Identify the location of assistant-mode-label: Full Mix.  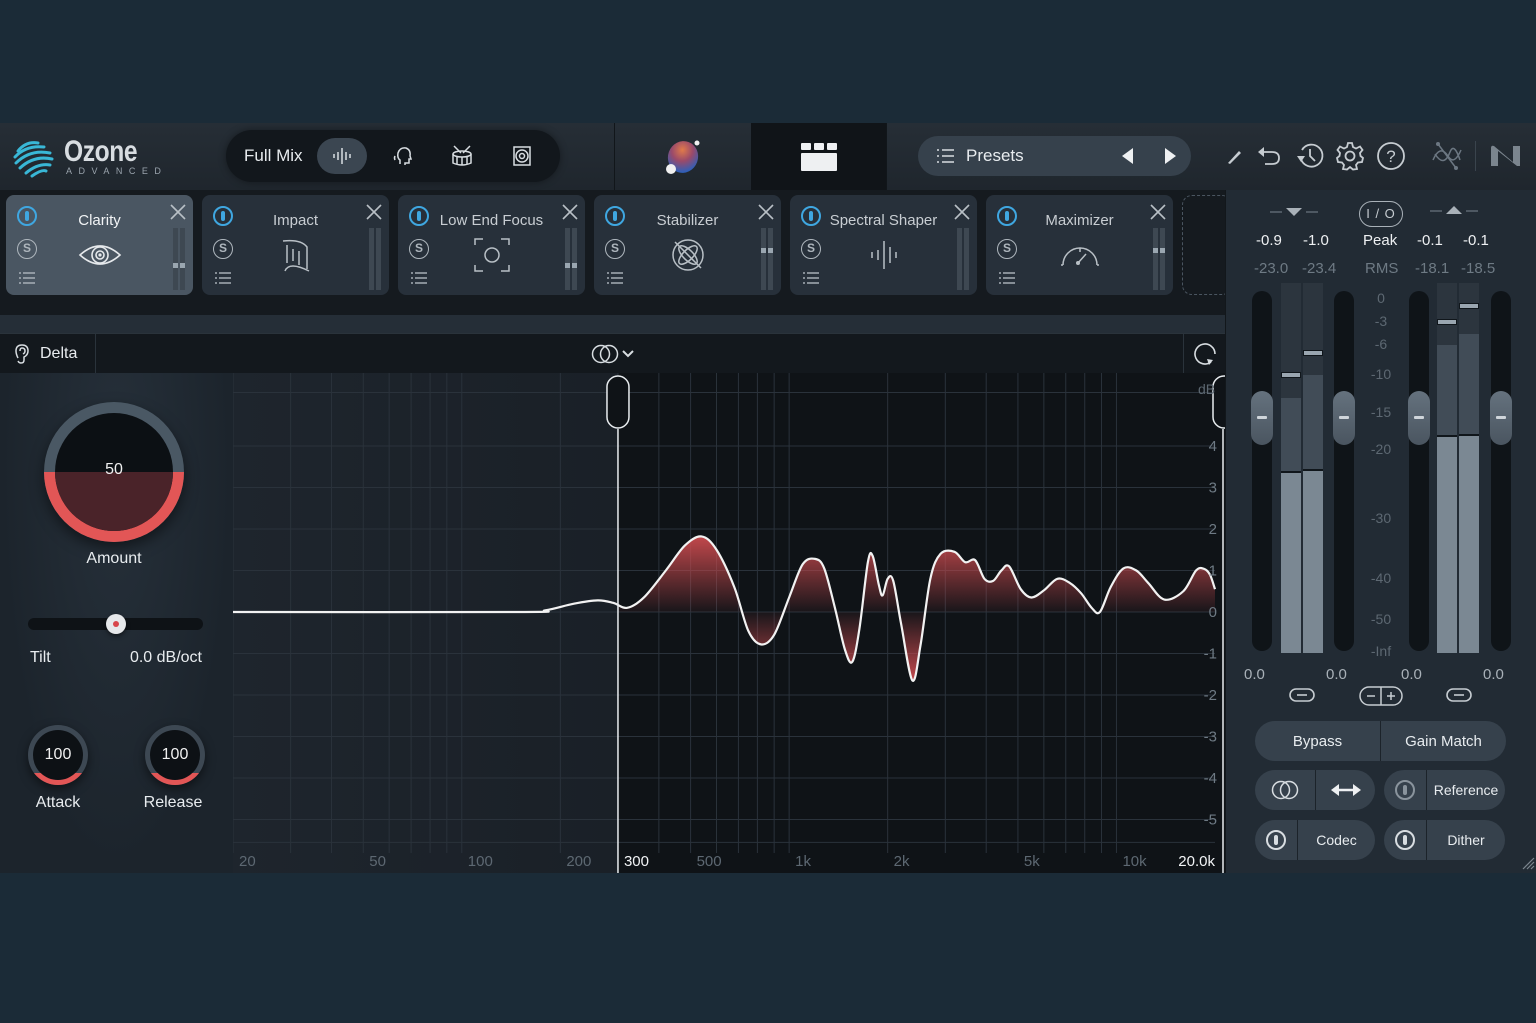
(273, 156).